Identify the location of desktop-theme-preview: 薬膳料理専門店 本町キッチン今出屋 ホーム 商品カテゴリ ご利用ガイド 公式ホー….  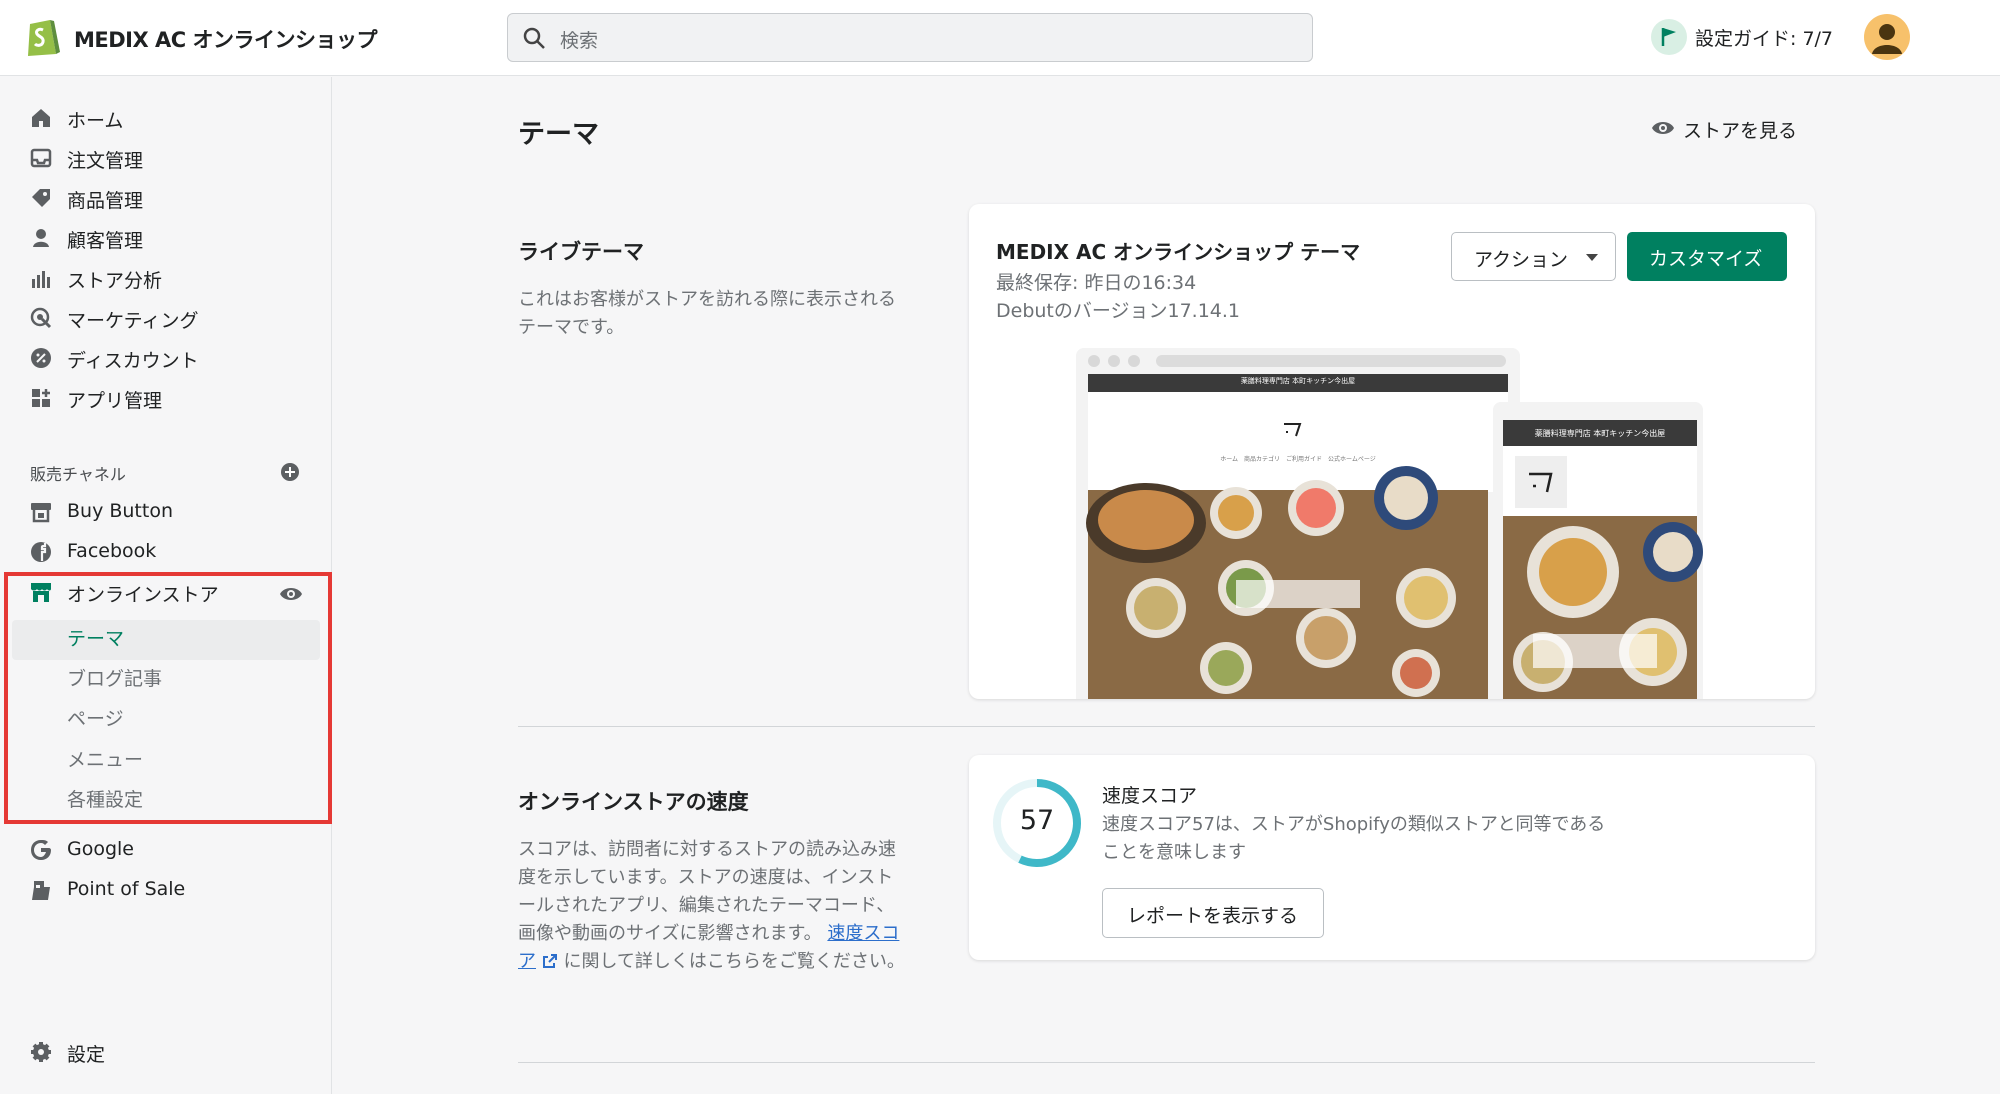
(1298, 523).